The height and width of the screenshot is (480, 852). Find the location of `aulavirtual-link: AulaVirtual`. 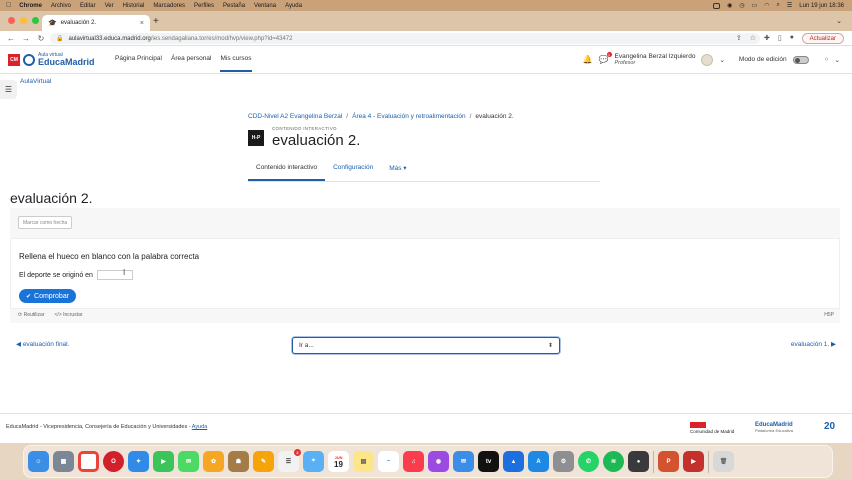

aulavirtual-link: AulaVirtual is located at coordinates (35, 81).